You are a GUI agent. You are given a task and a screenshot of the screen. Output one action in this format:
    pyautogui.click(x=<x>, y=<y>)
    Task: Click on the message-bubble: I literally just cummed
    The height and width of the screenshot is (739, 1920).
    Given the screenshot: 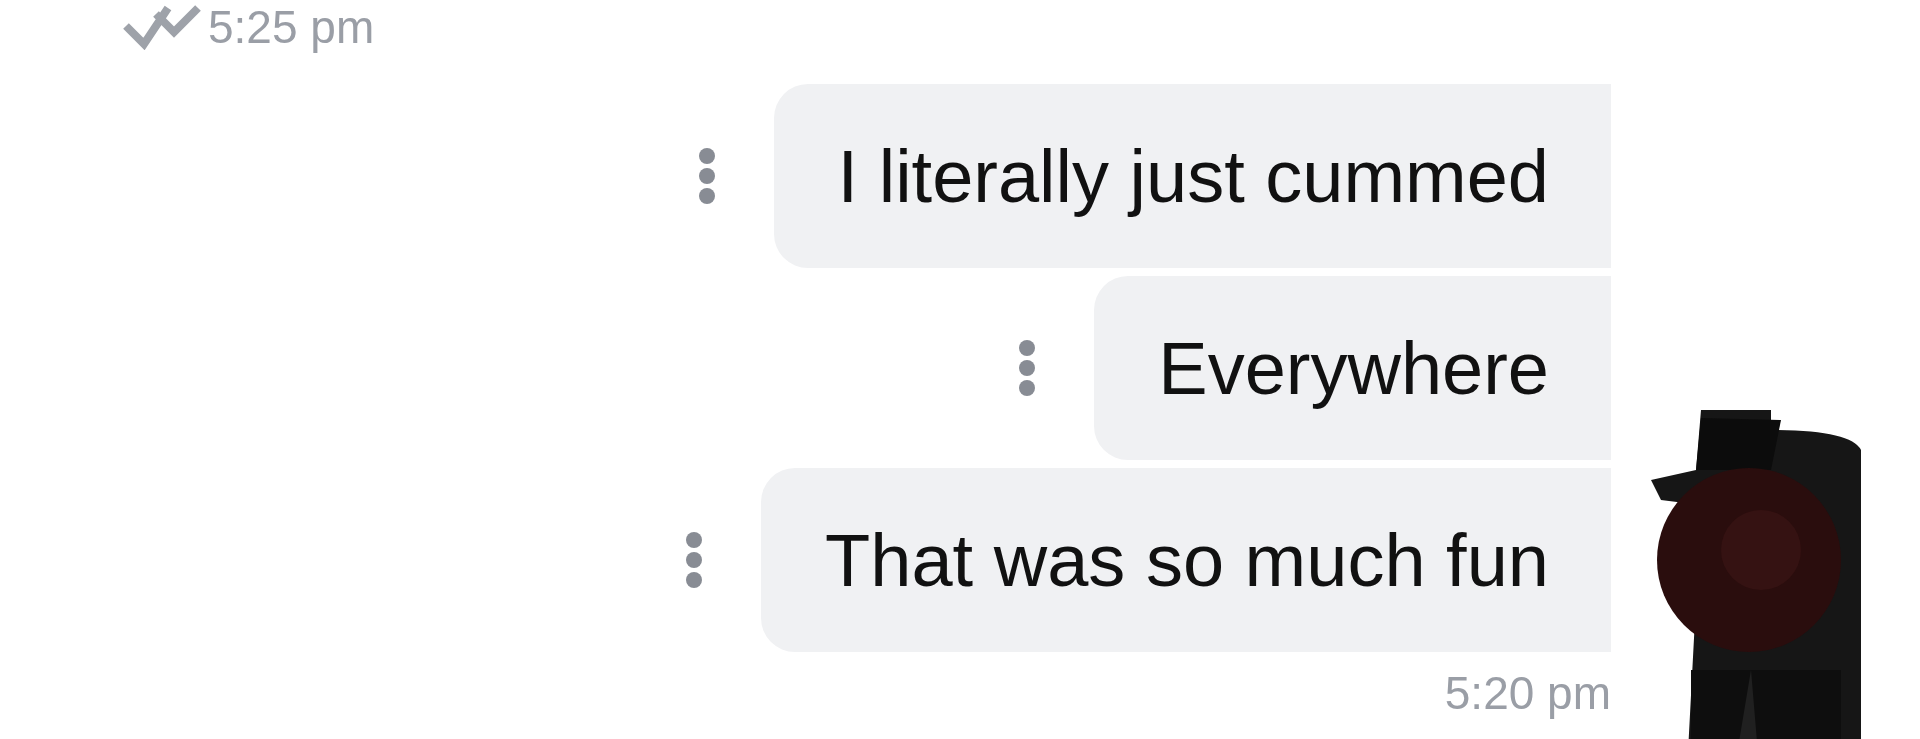 What is the action you would take?
    pyautogui.click(x=1192, y=176)
    